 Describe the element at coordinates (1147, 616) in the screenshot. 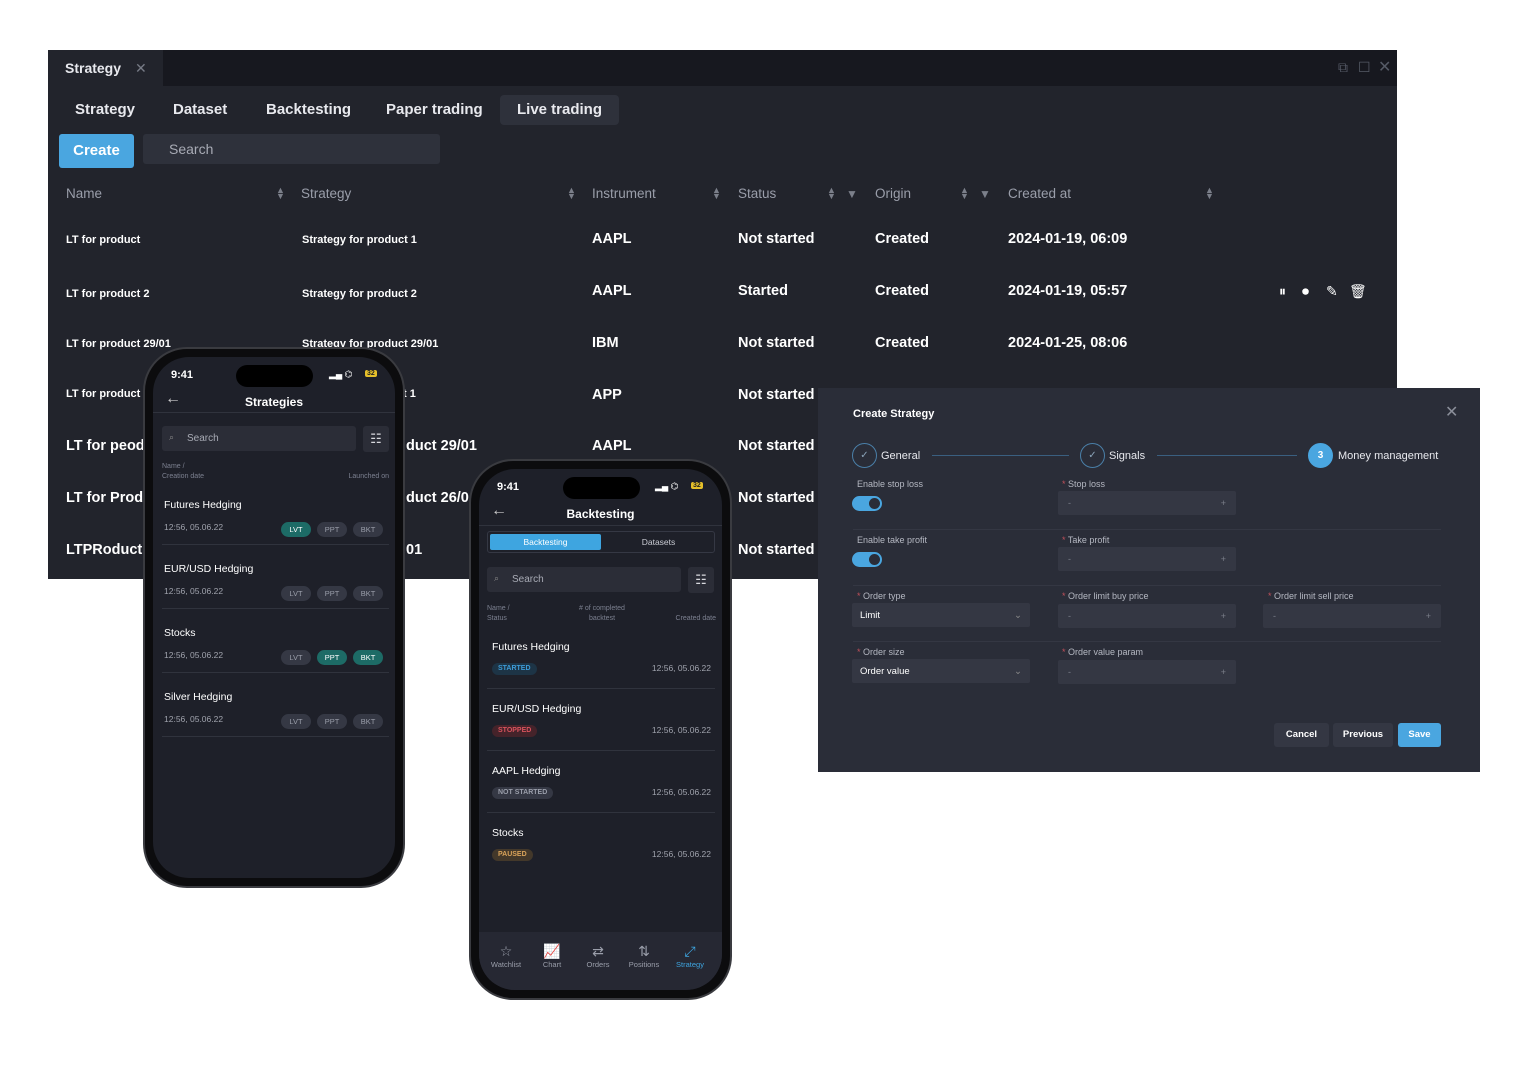

I see `order-limit-buy-stepper: - +` at that location.